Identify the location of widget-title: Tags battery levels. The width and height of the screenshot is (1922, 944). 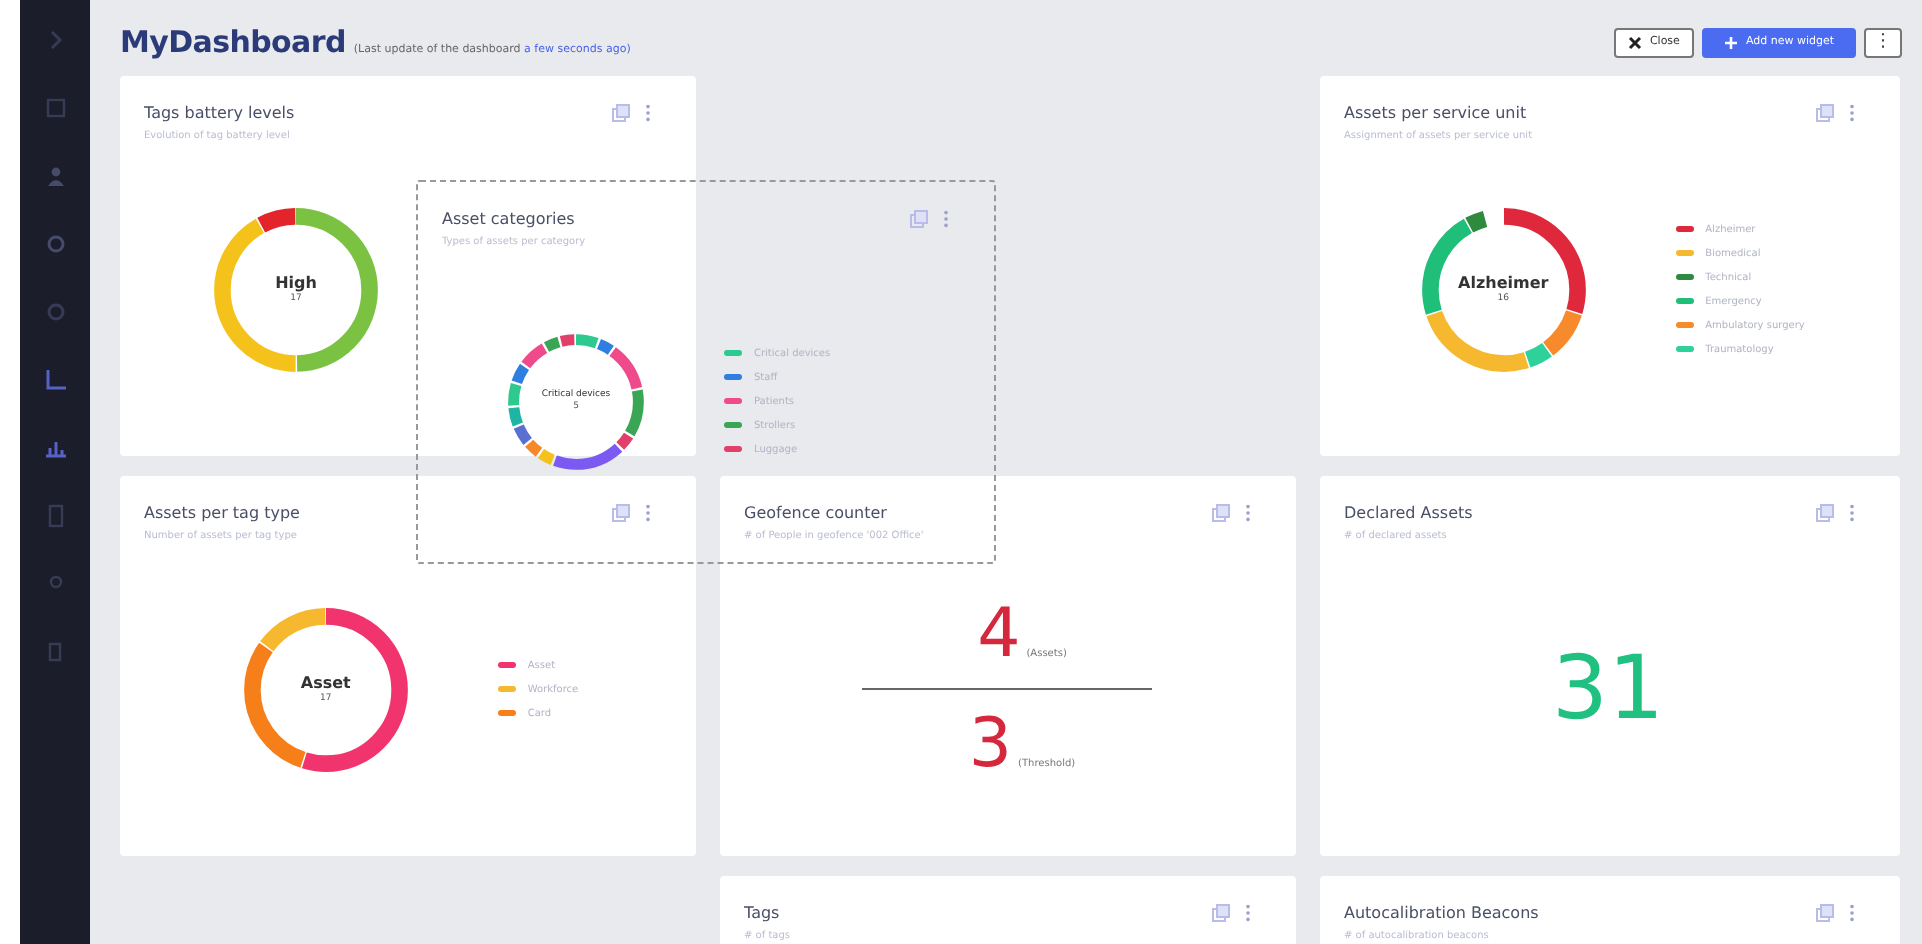
(219, 113).